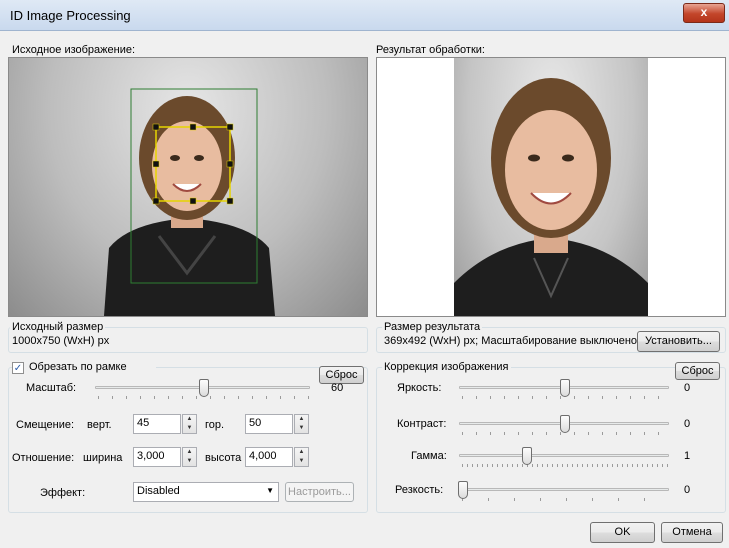 Image resolution: width=729 pixels, height=548 pixels. I want to click on crop-group-title: ✓ Обрезать по рамке, so click(84, 368).